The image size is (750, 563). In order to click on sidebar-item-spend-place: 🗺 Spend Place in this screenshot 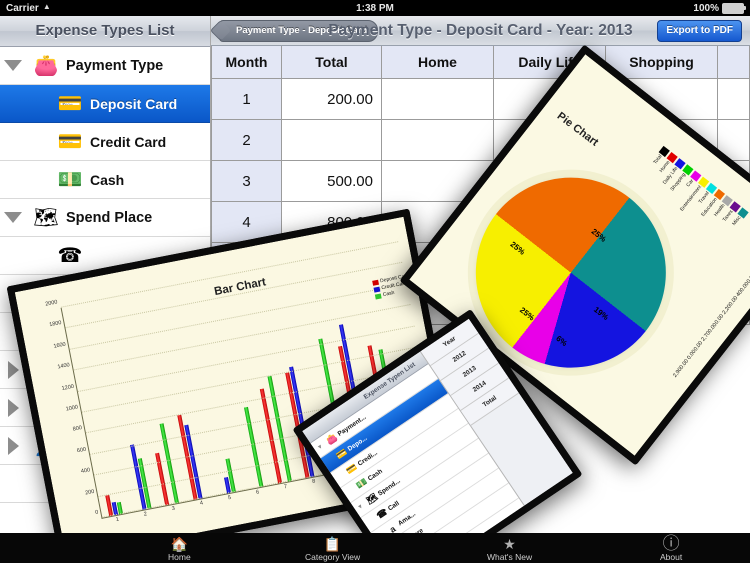, I will do `click(105, 218)`.